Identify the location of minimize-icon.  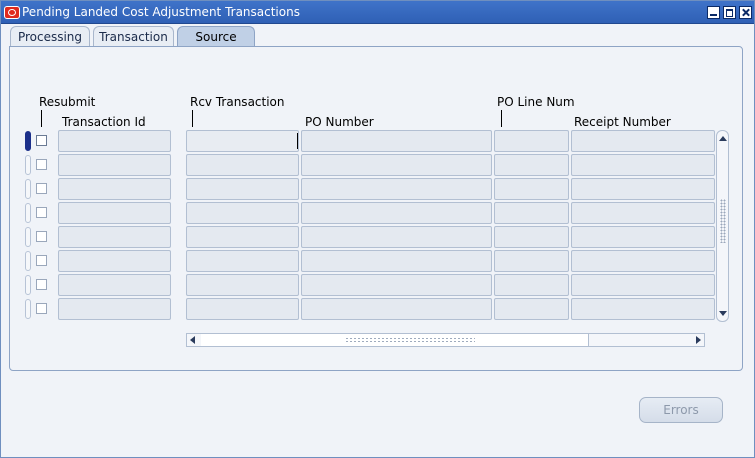
(713, 12).